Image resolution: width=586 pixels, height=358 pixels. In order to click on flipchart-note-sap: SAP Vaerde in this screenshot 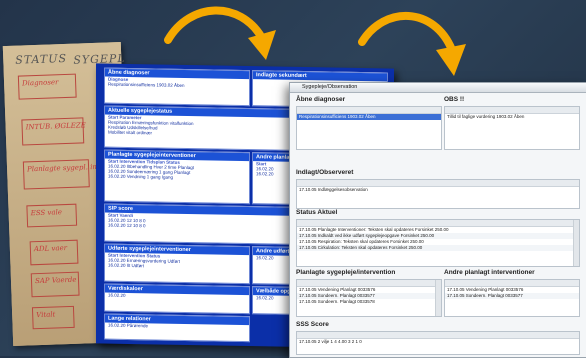, I will do `click(55, 284)`.